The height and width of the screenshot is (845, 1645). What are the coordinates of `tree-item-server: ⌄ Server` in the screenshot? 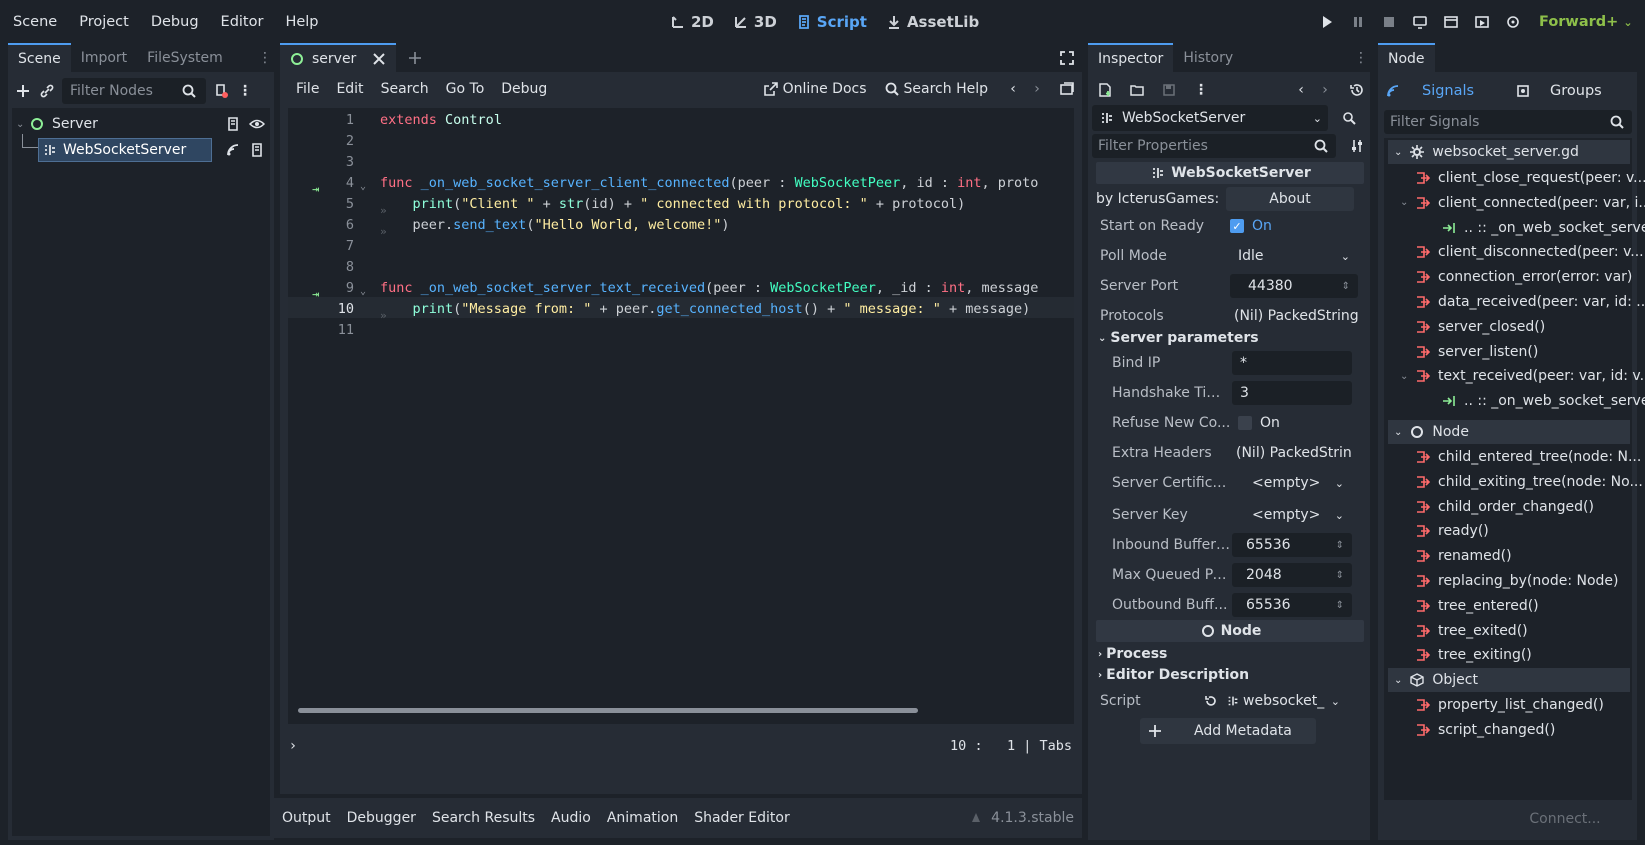 It's located at (141, 124).